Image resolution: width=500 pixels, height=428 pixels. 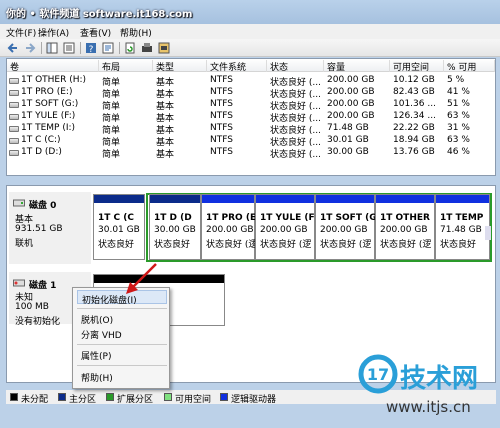 What do you see at coordinates (83, 400) in the screenshot?
I see `legend-label: 主分区` at bounding box center [83, 400].